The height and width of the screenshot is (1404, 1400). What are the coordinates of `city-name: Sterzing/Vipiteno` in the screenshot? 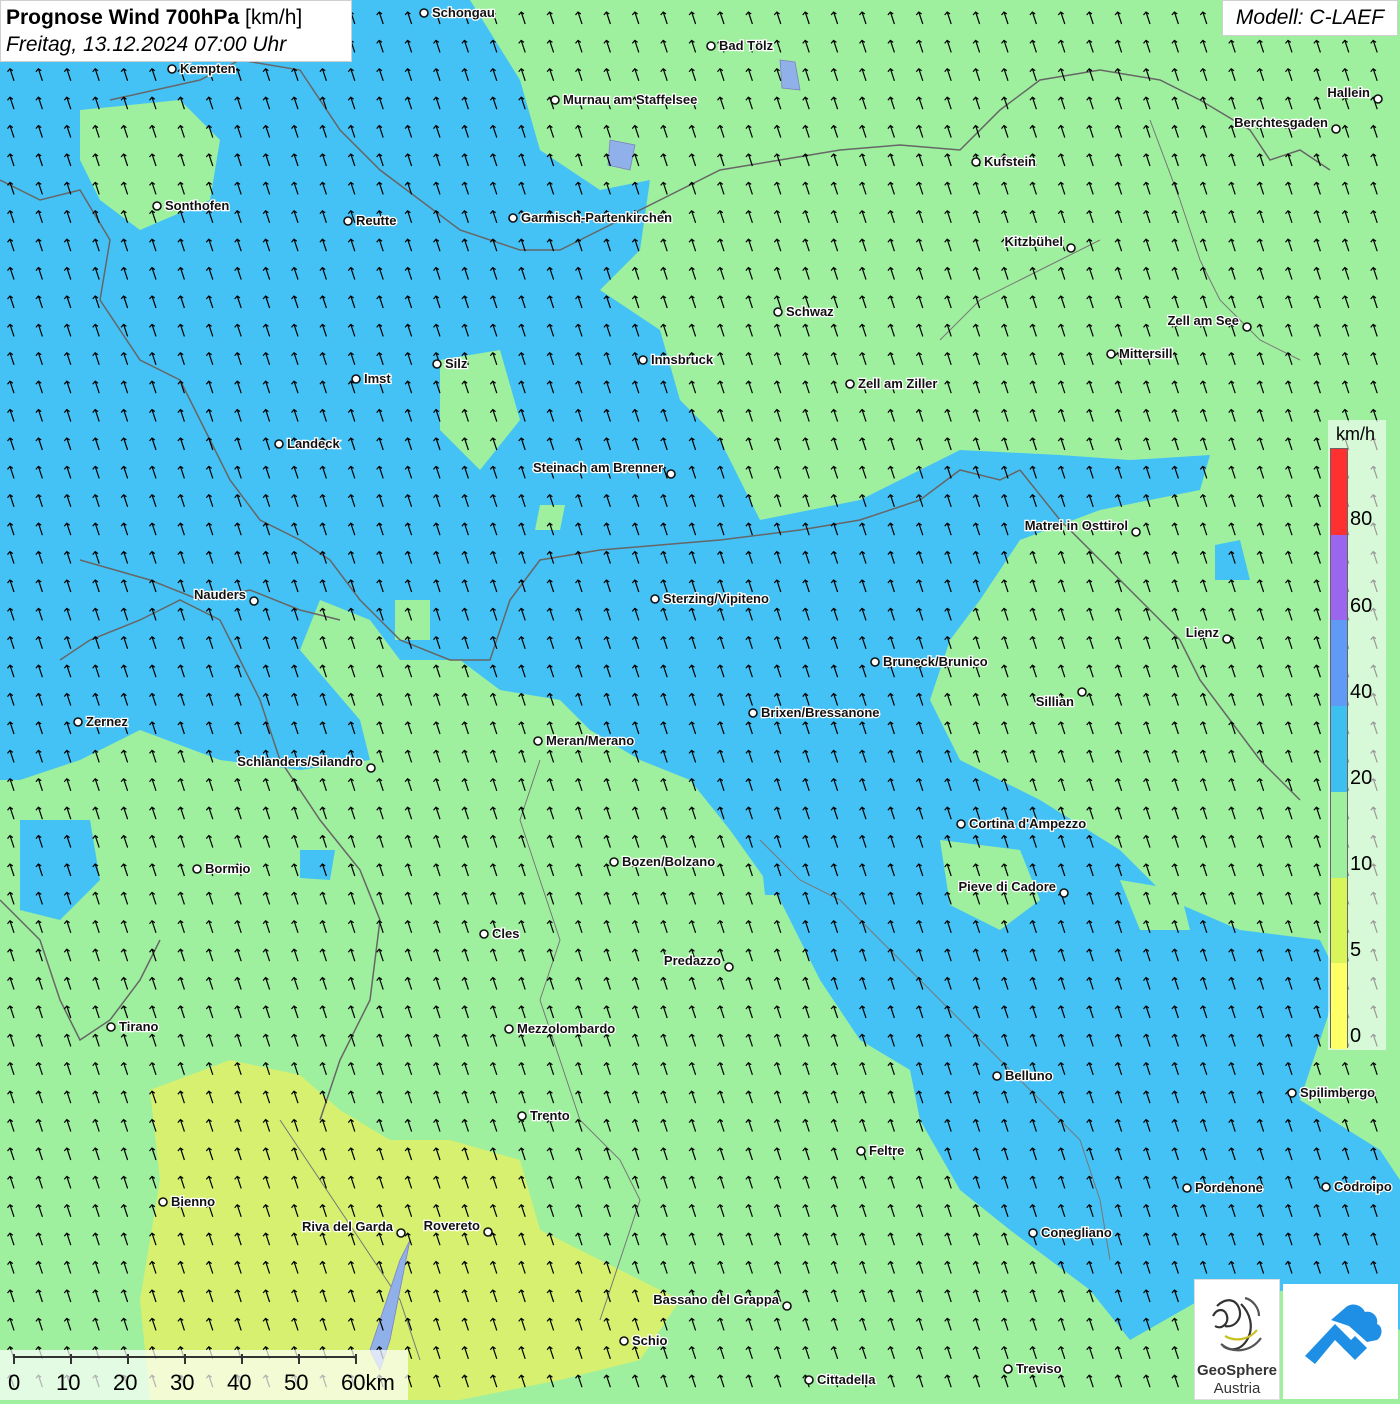 It's located at (716, 598).